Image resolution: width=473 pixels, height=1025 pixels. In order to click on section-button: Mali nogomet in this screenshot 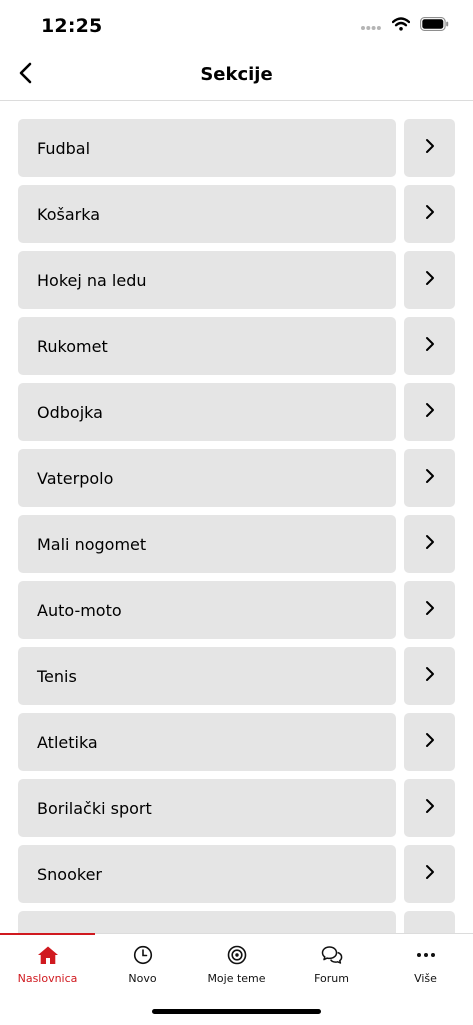, I will do `click(207, 544)`.